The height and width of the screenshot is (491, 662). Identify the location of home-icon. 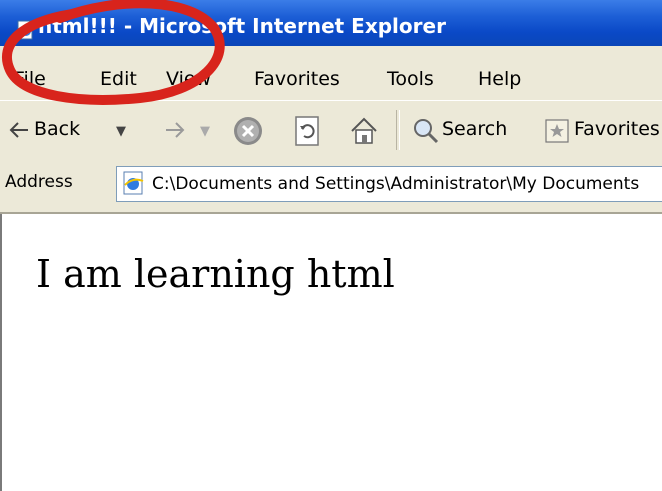
(364, 131).